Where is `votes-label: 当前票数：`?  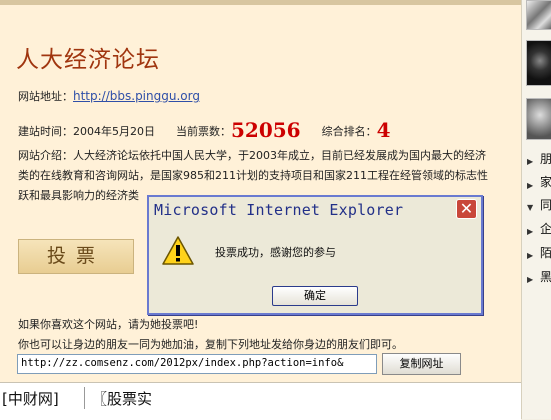
votes-label: 当前票数： is located at coordinates (203, 131).